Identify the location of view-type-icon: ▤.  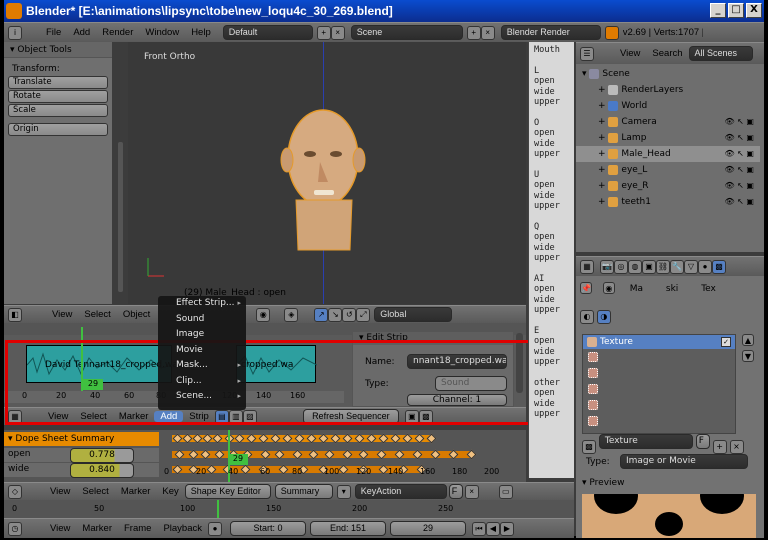
(221, 416).